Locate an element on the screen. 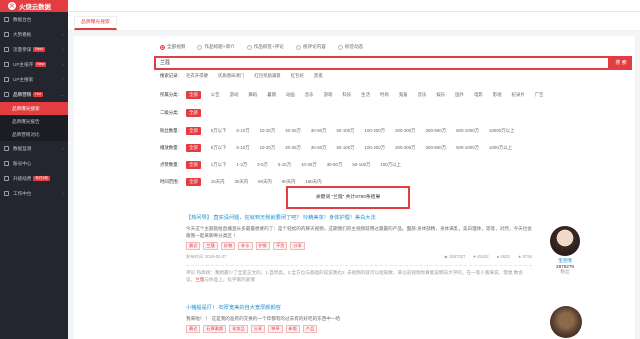 This screenshot has height=339, width=640. filter-option: 国外 is located at coordinates (459, 95).